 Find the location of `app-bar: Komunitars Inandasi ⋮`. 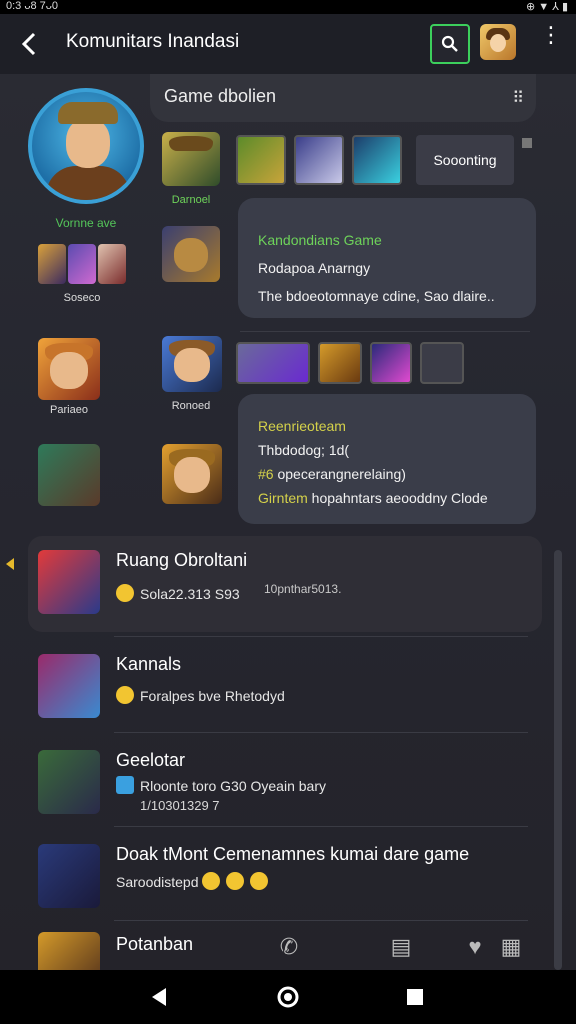

app-bar: Komunitars Inandasi ⋮ is located at coordinates (288, 44).